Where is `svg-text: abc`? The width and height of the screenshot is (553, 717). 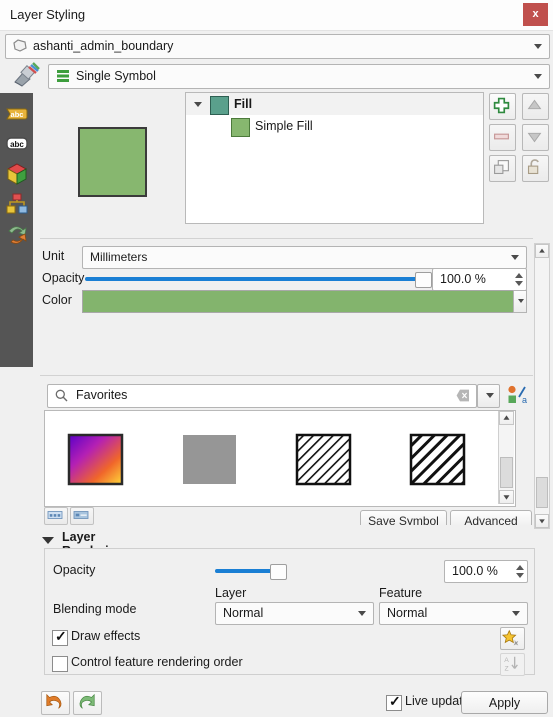 svg-text: abc is located at coordinates (17, 144).